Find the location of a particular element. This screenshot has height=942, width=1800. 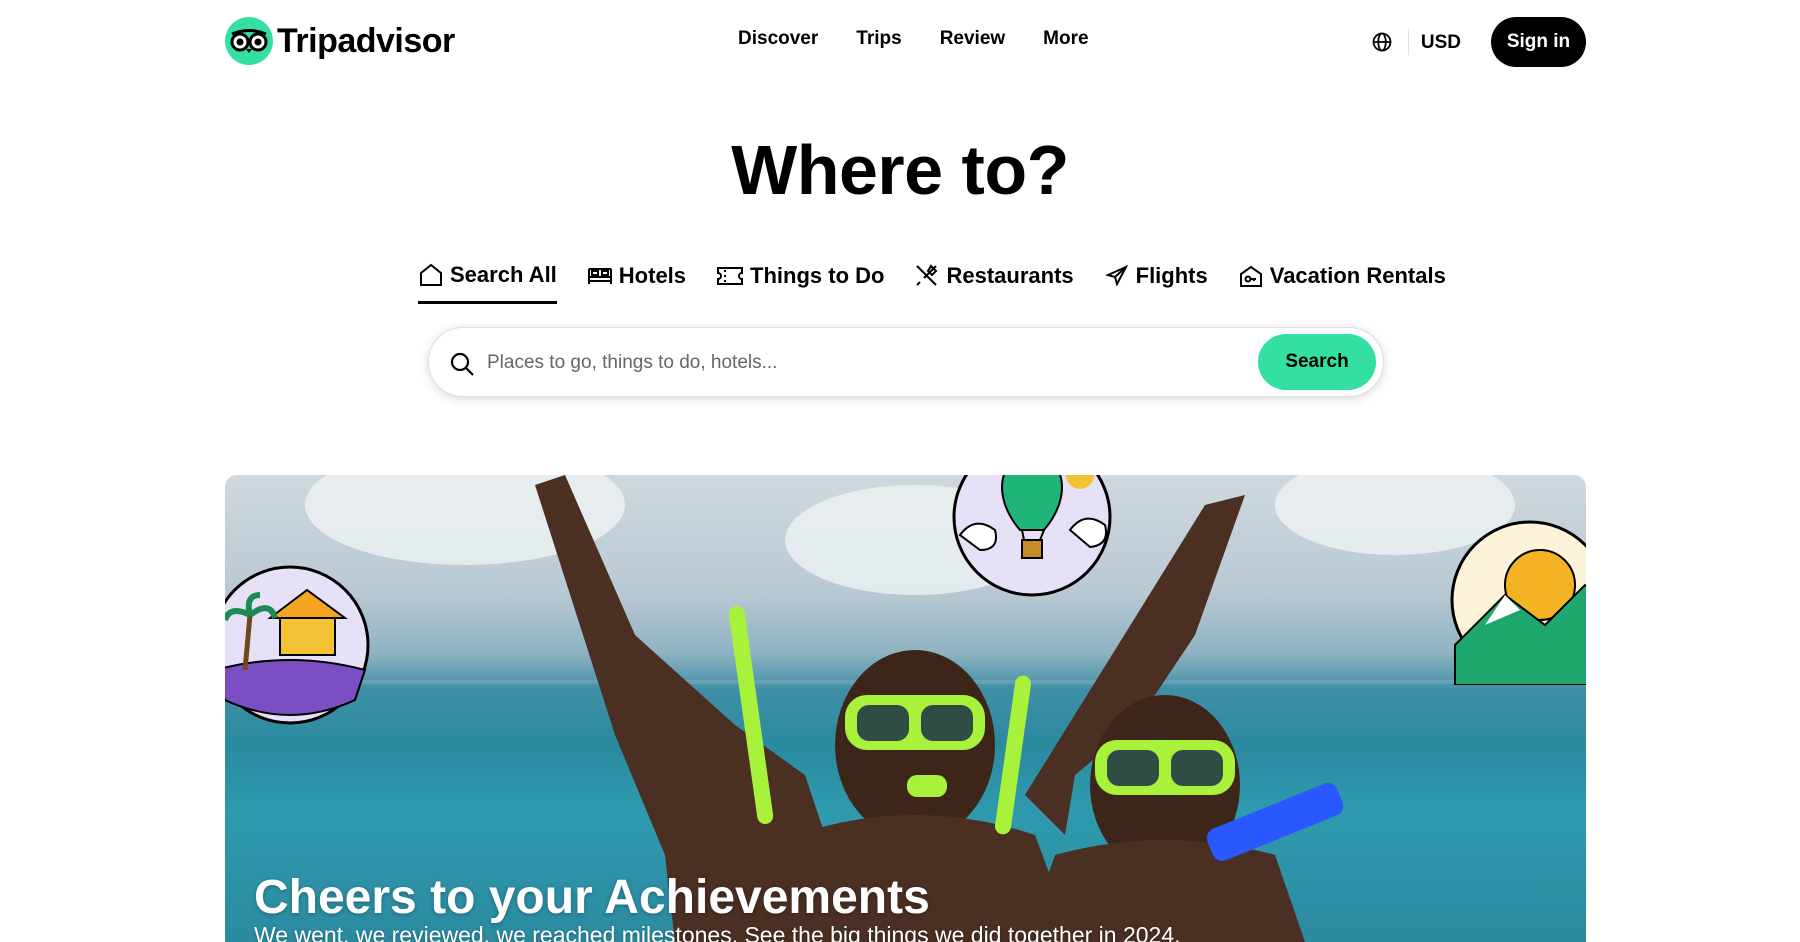

tab-hotels: Hotels is located at coordinates (636, 282).